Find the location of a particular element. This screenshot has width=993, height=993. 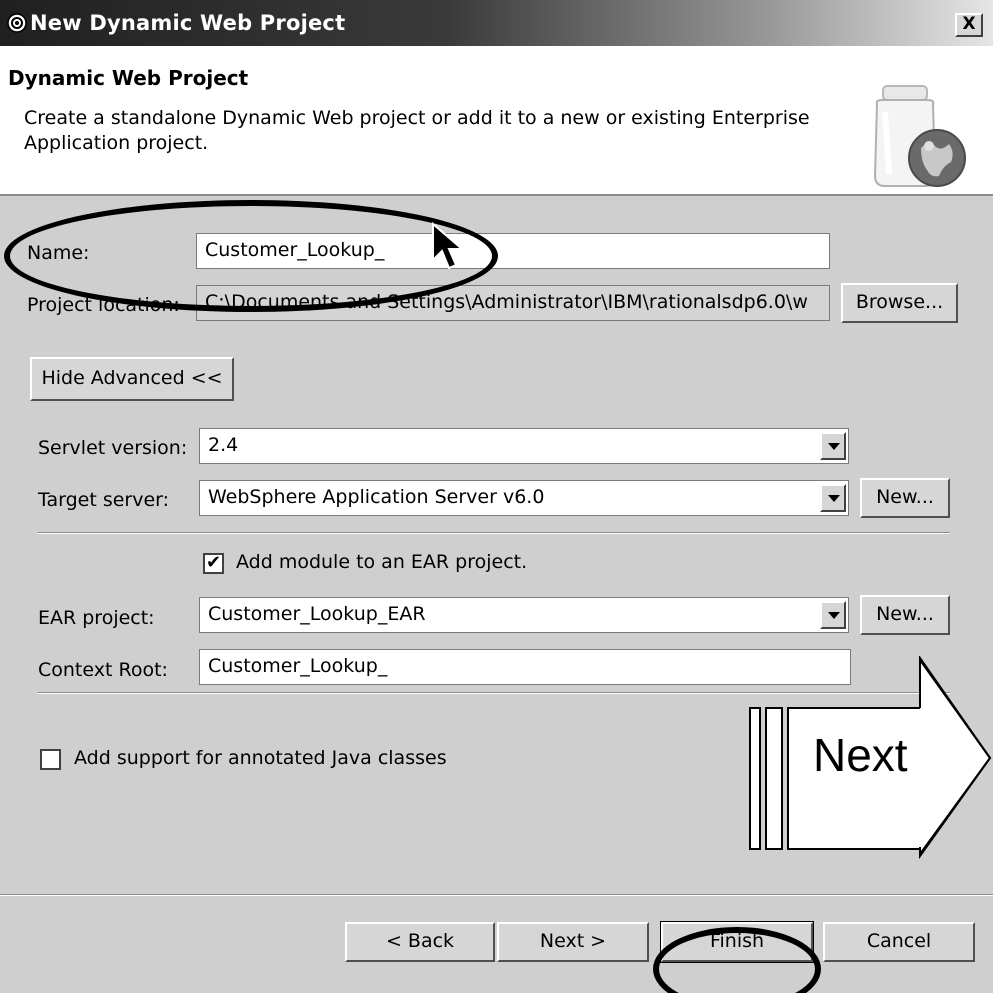

ear-project-value: Customer_Lookup_EAR is located at coordinates (317, 614).